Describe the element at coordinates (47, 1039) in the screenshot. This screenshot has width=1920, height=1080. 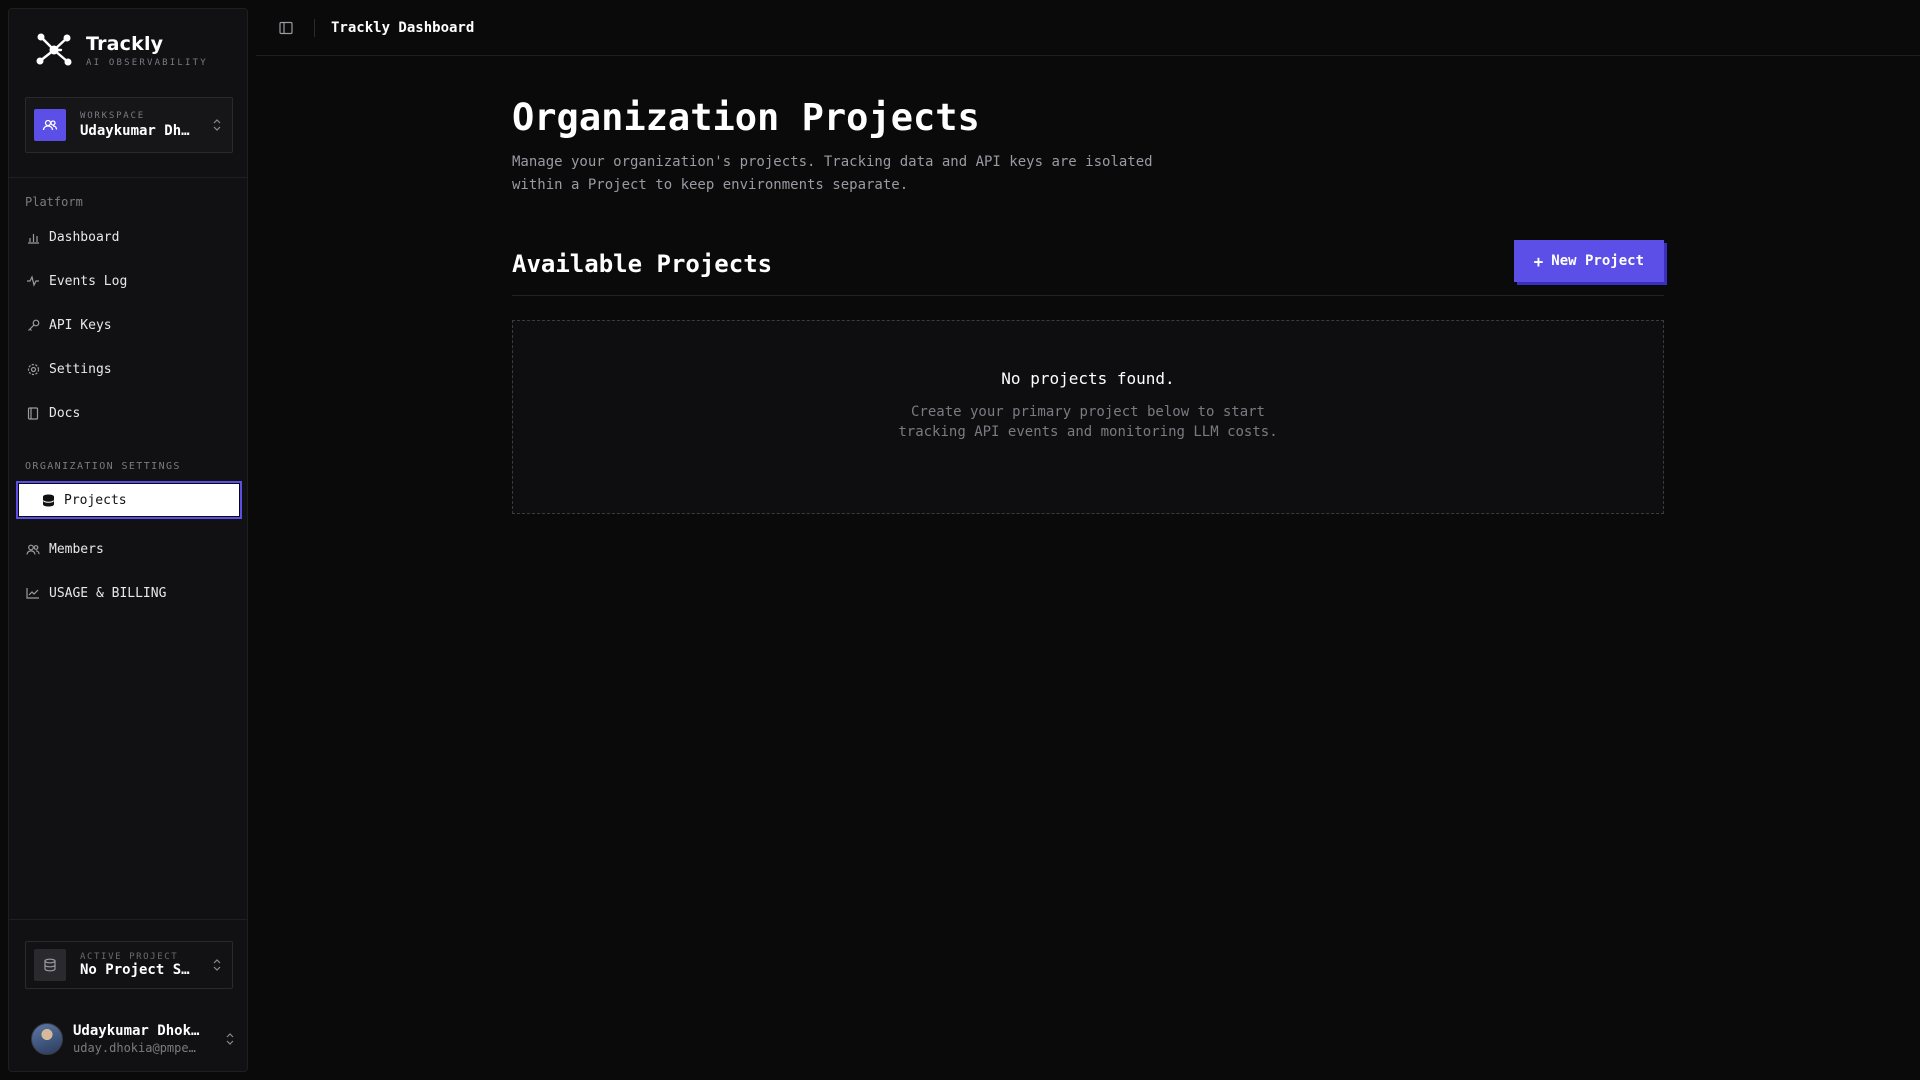
I see `avatar` at that location.